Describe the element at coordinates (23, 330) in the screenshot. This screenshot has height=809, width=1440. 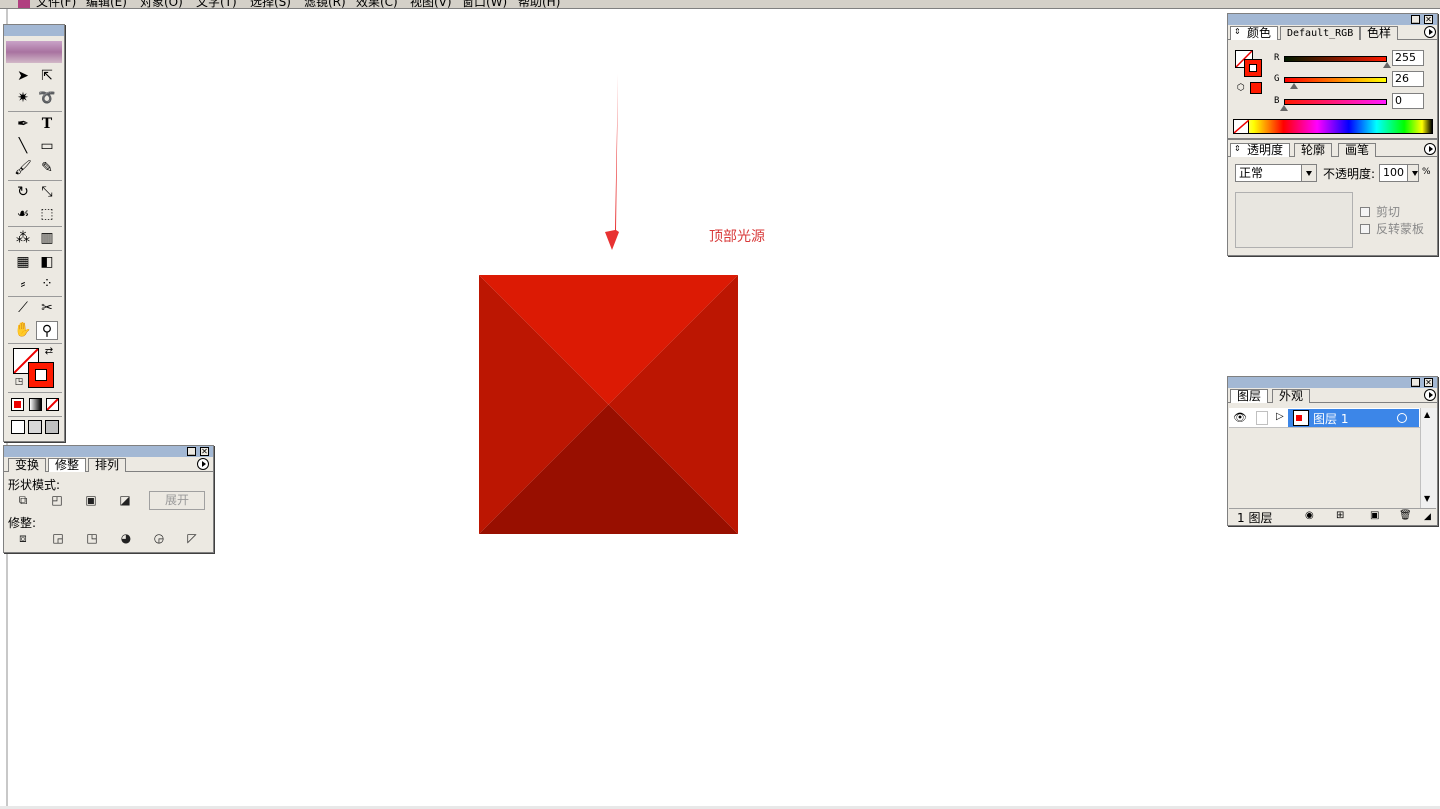
I see `hand-icon: ✋` at that location.